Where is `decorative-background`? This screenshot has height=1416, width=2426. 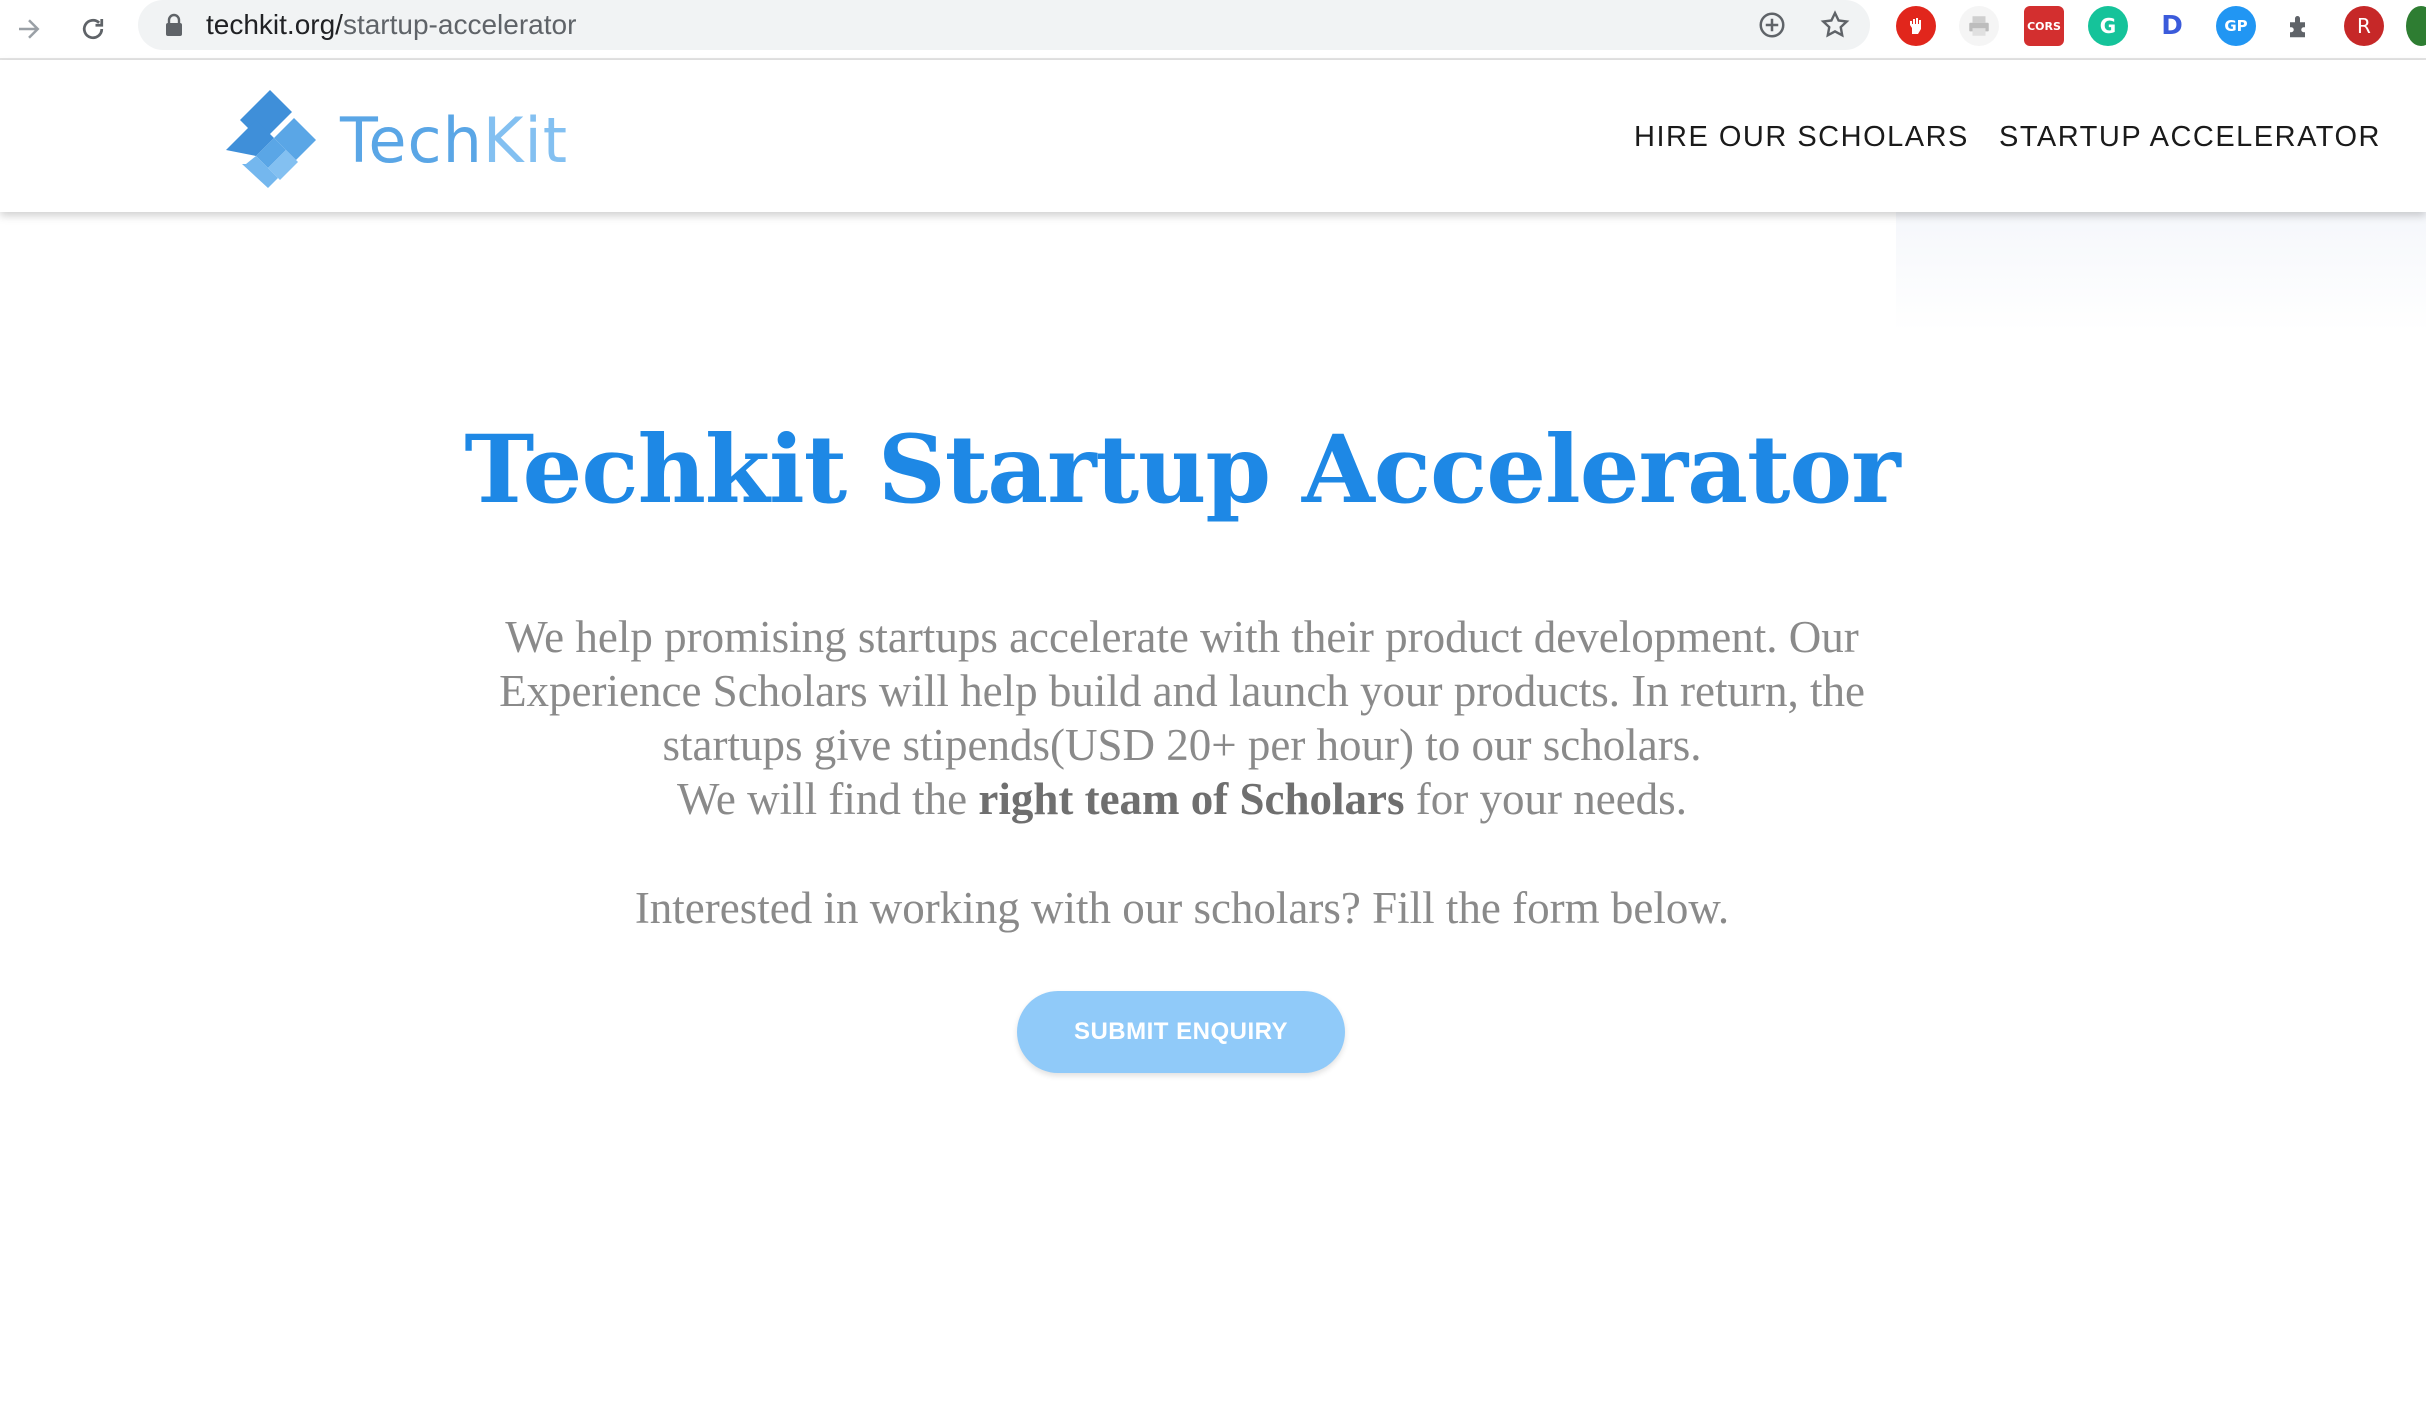
decorative-background is located at coordinates (2161, 272).